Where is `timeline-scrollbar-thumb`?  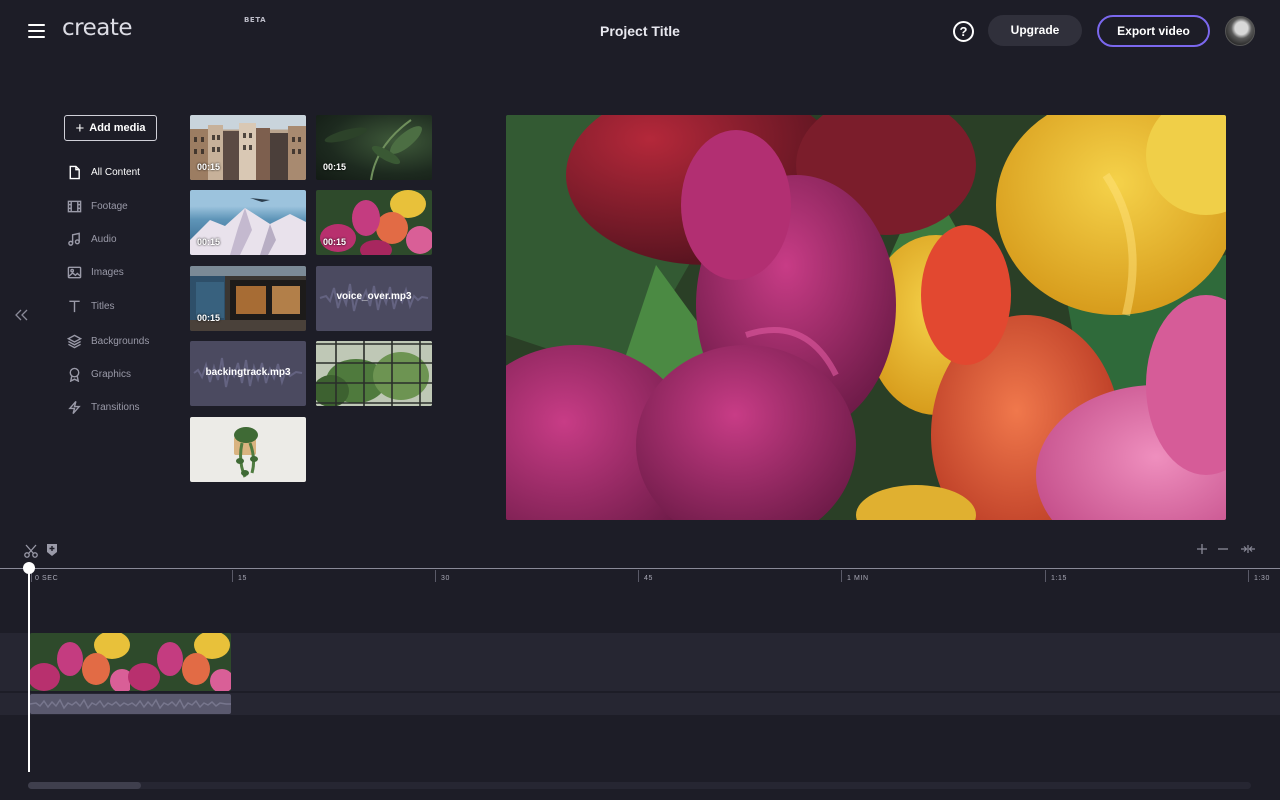
timeline-scrollbar-thumb is located at coordinates (84, 785).